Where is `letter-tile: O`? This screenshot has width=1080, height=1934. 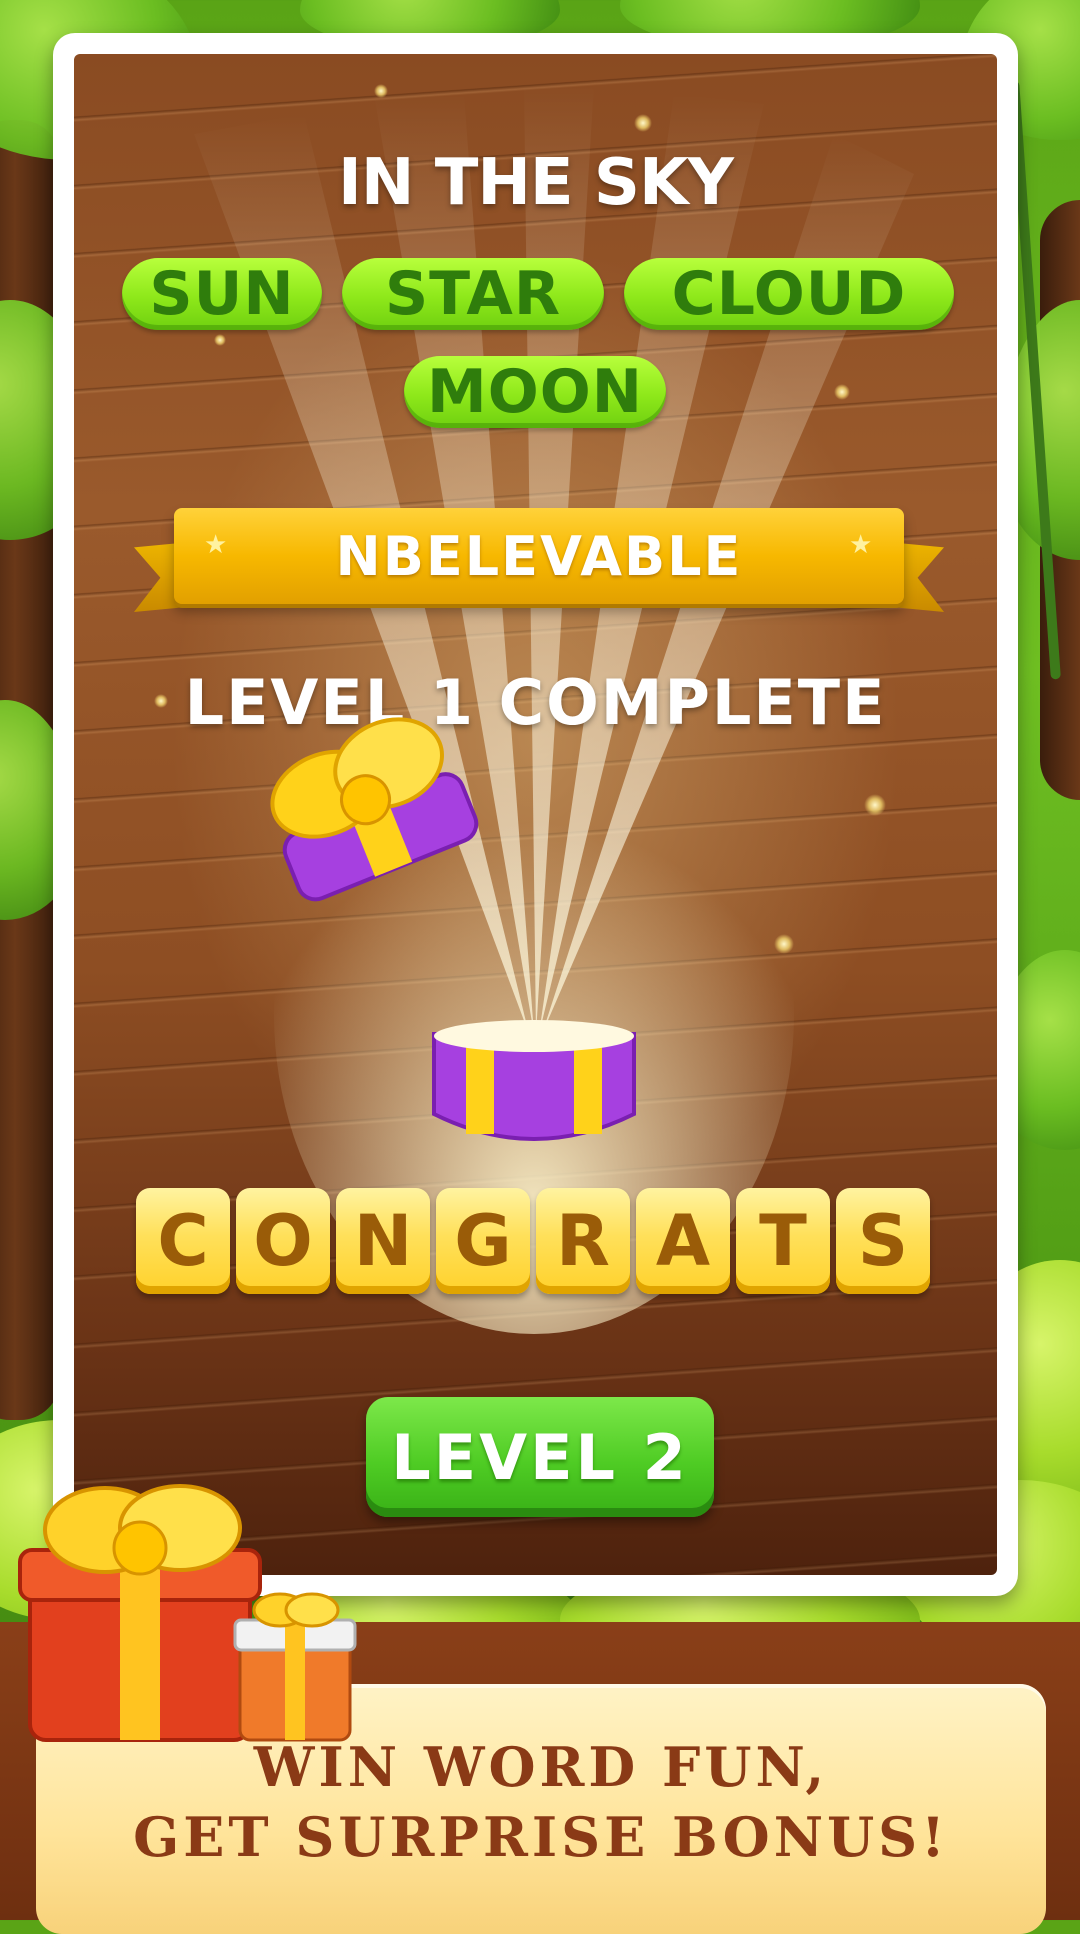
letter-tile: O is located at coordinates (283, 1241).